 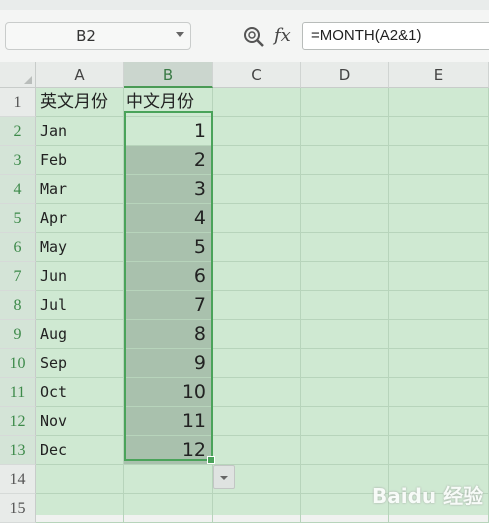 What do you see at coordinates (257, 189) in the screenshot?
I see `cell-c4` at bounding box center [257, 189].